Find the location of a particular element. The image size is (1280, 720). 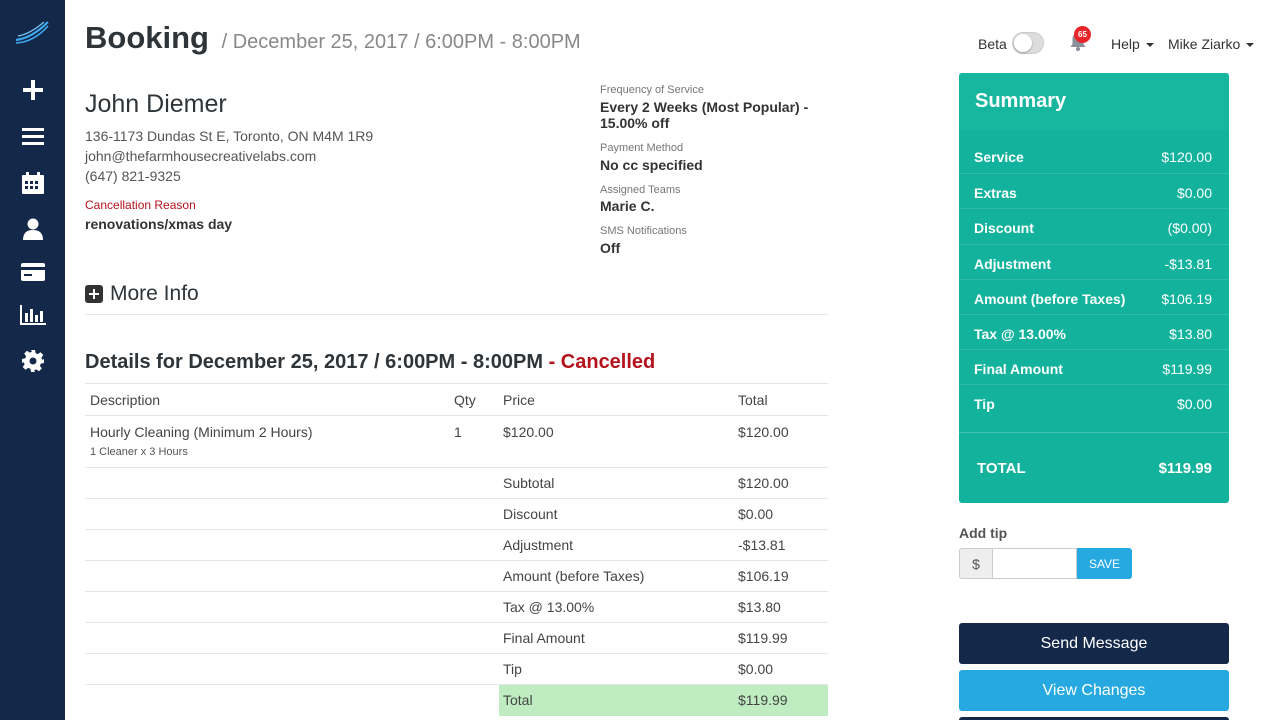

sms-notifications-label: SMS Notifications is located at coordinates (643, 231).